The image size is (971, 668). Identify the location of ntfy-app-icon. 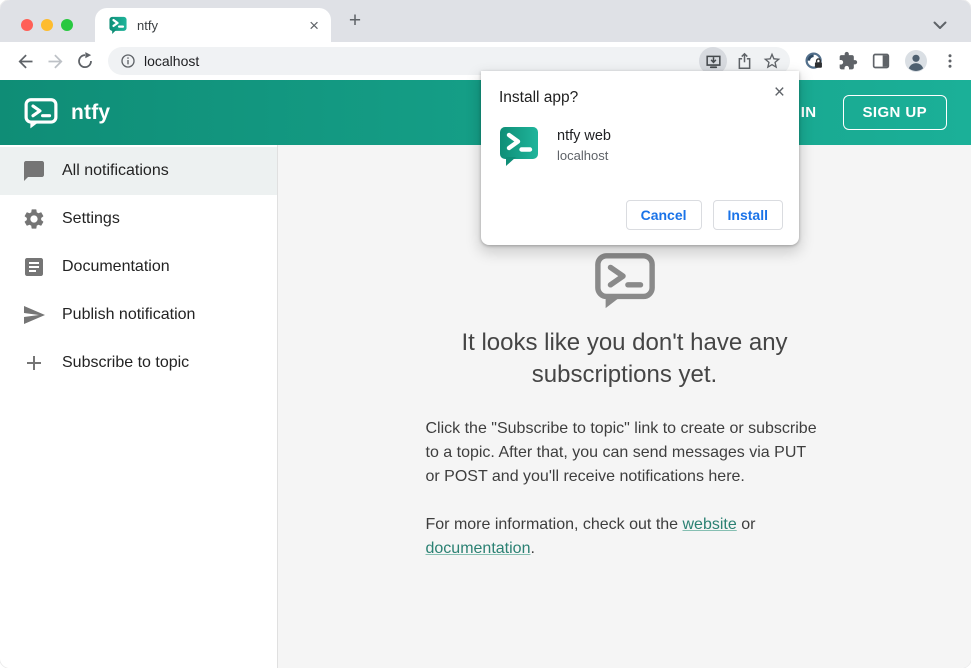
(519, 146).